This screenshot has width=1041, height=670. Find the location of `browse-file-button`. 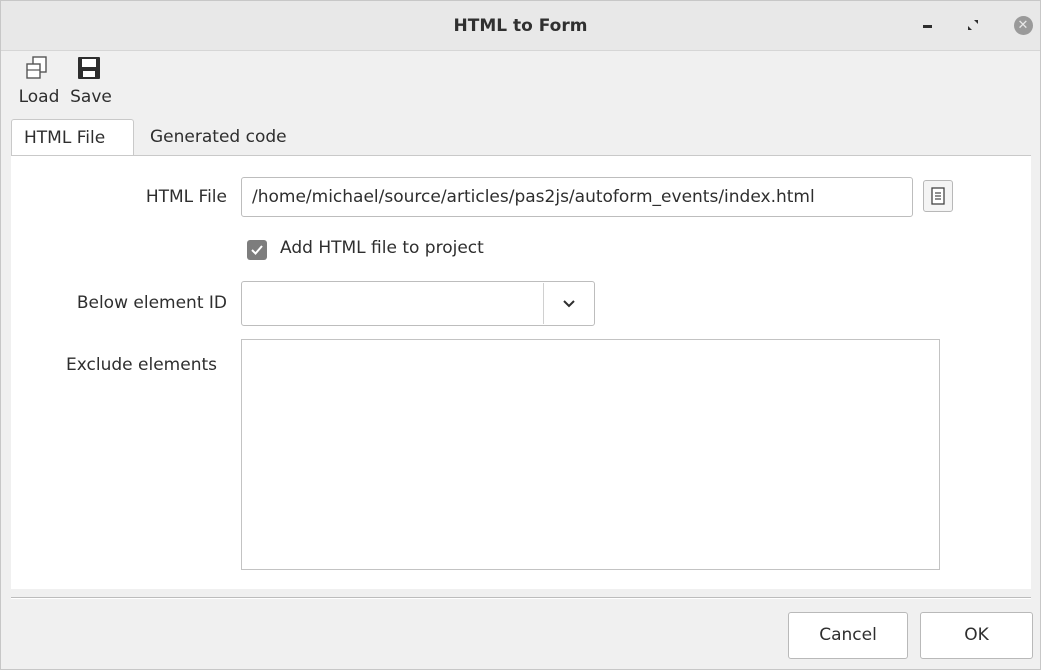

browse-file-button is located at coordinates (938, 196).